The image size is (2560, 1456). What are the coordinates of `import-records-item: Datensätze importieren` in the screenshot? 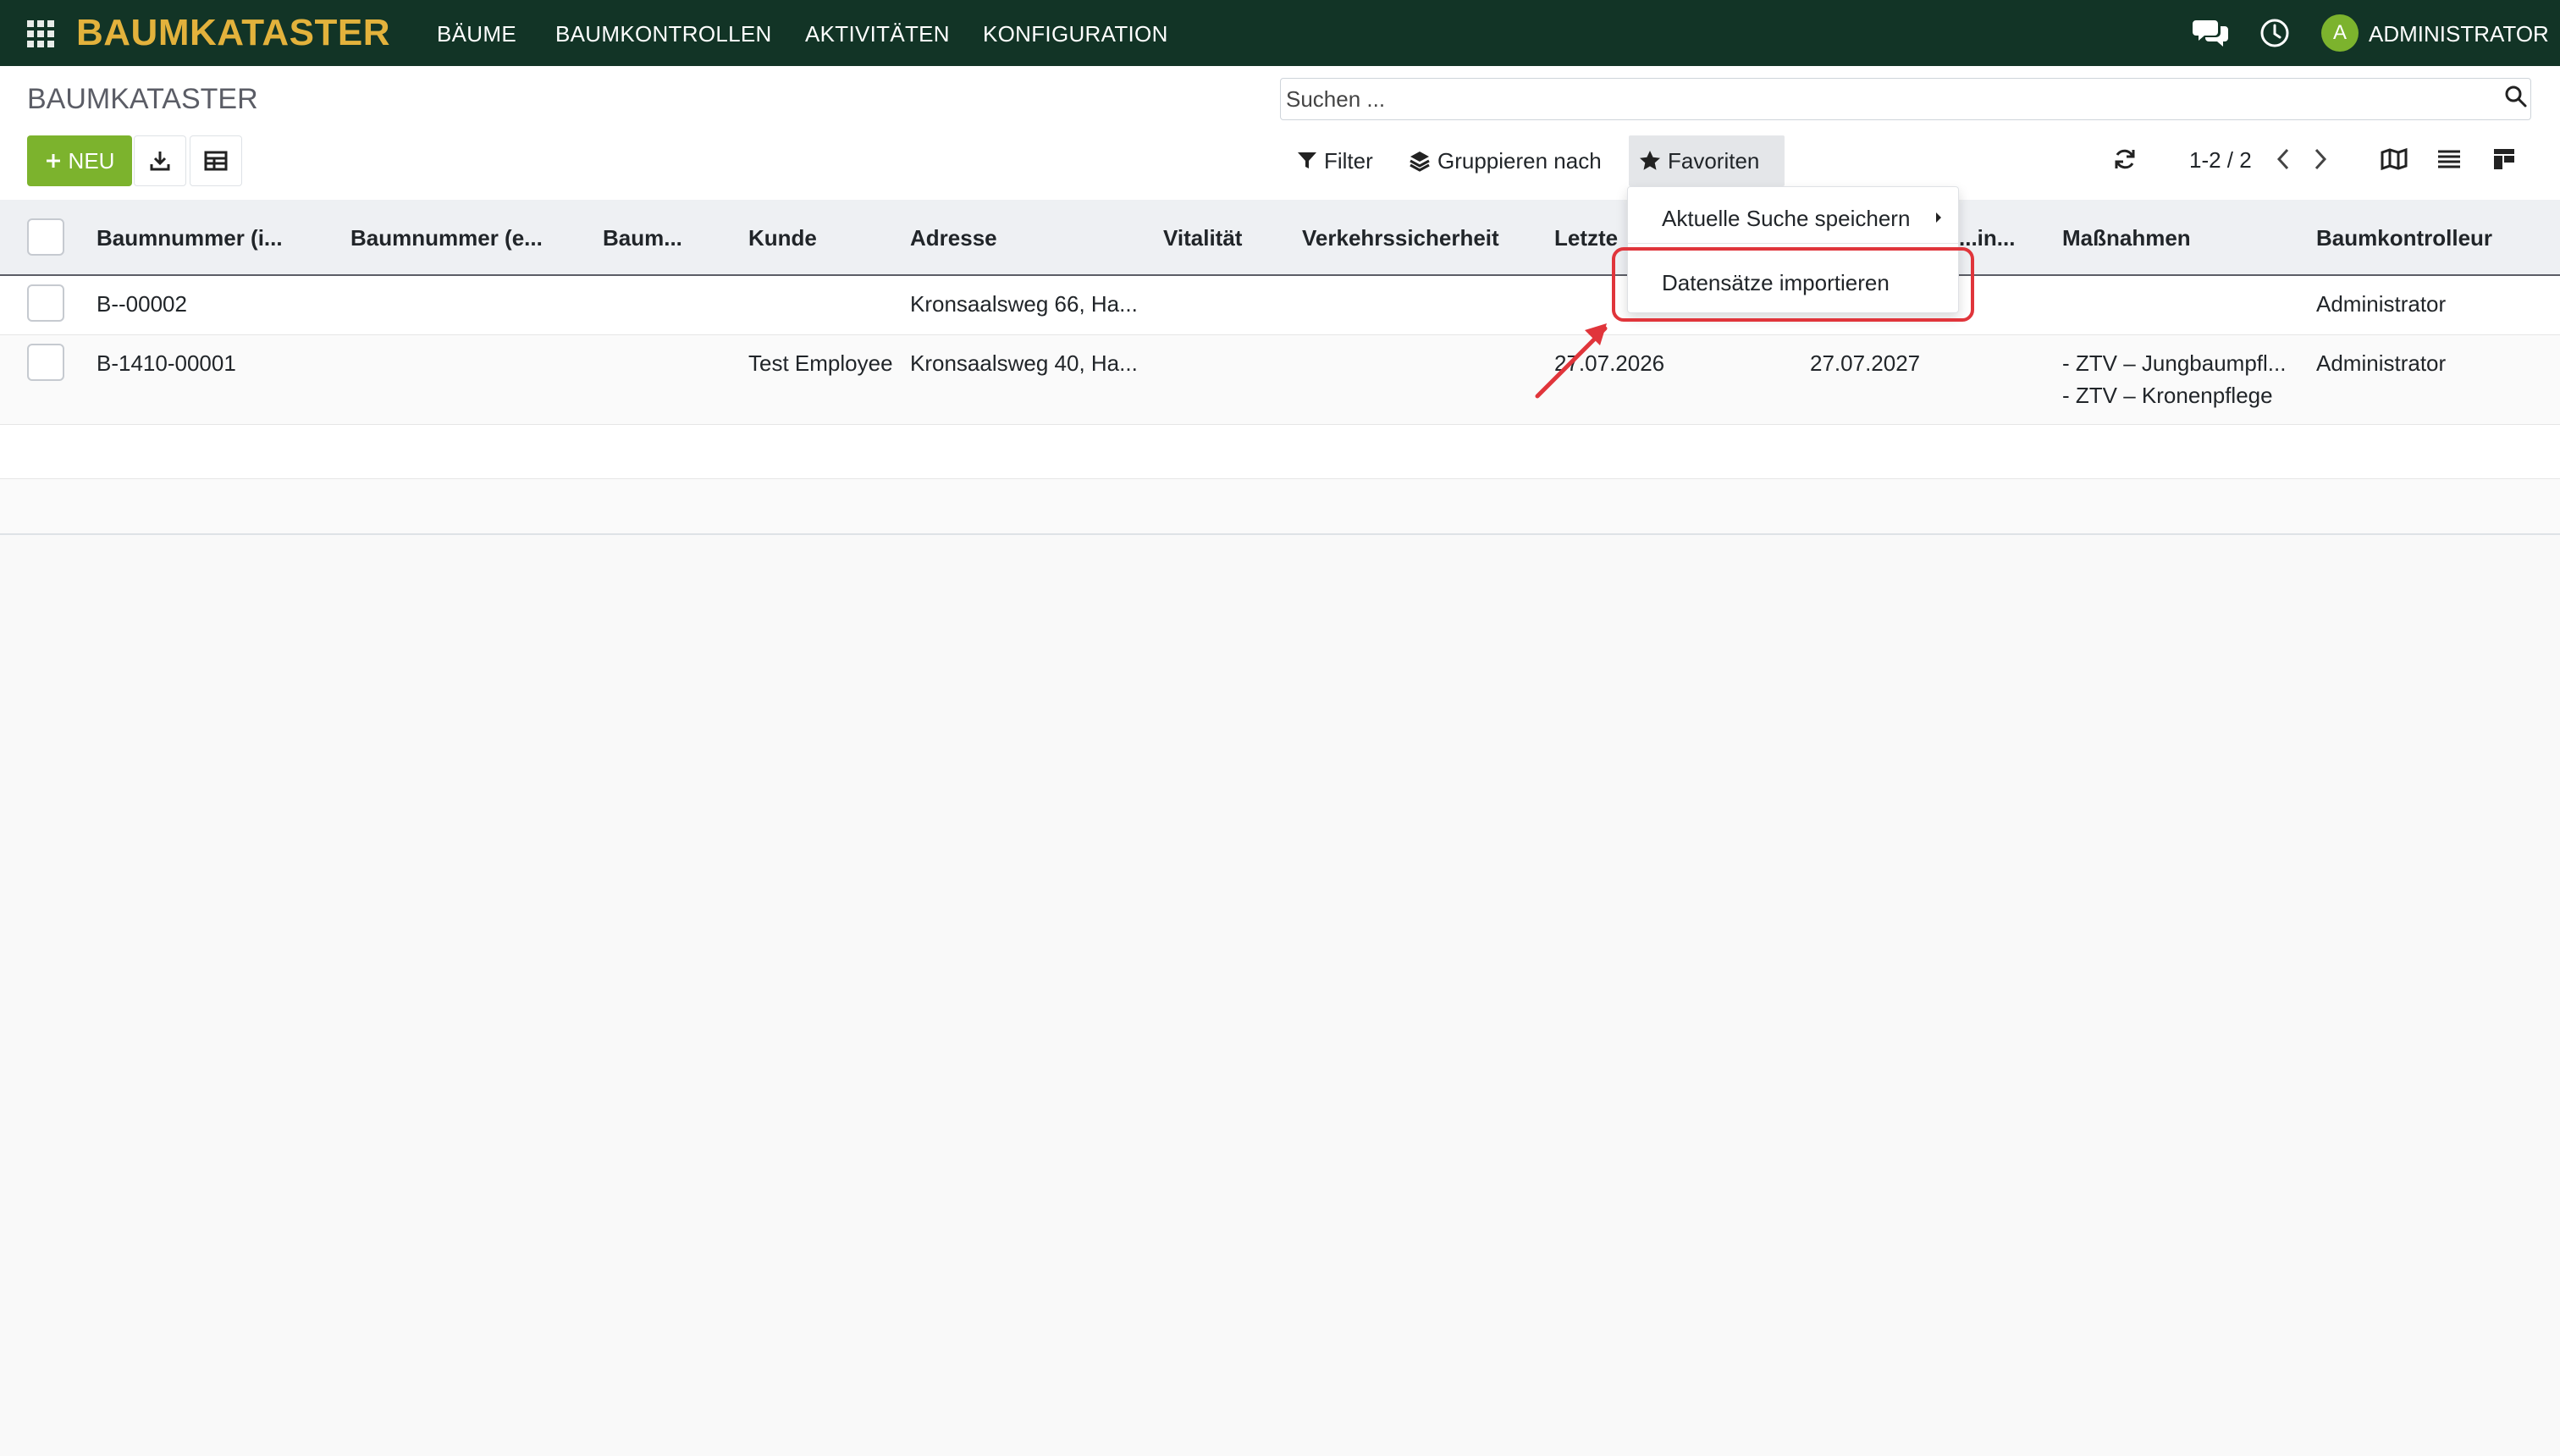 It's located at (1776, 283).